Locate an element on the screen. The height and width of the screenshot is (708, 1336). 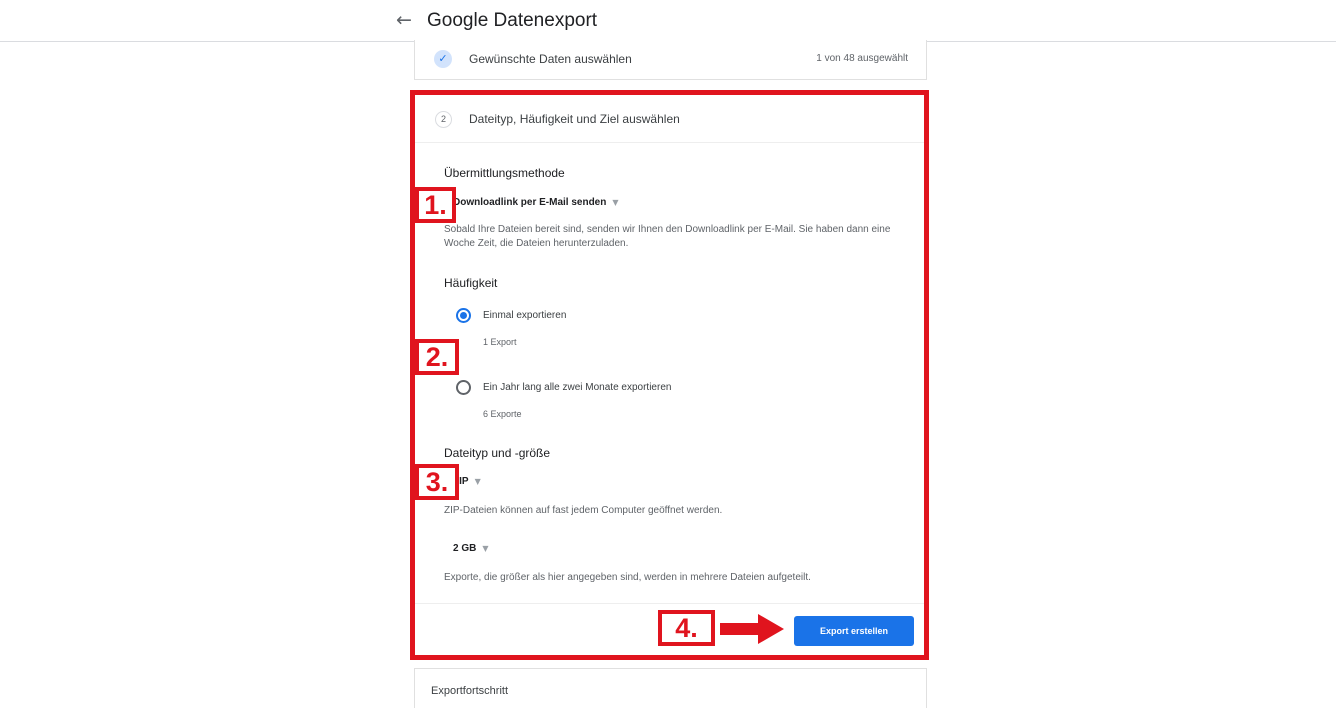
delivery-method-dropdown: Downloadlink per E-Mail senden ▼ is located at coordinates (536, 202).